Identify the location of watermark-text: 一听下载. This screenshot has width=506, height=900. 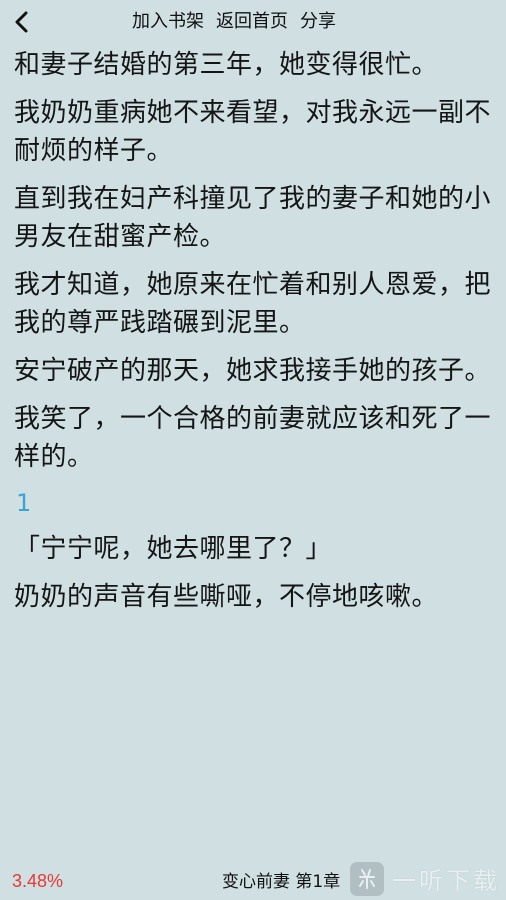
(446, 881).